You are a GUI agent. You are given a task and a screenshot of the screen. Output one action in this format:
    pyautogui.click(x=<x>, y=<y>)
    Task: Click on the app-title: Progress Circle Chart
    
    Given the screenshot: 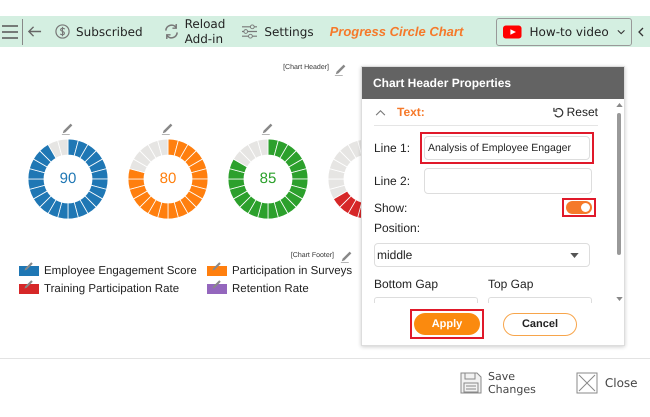 What is the action you would take?
    pyautogui.click(x=397, y=31)
    